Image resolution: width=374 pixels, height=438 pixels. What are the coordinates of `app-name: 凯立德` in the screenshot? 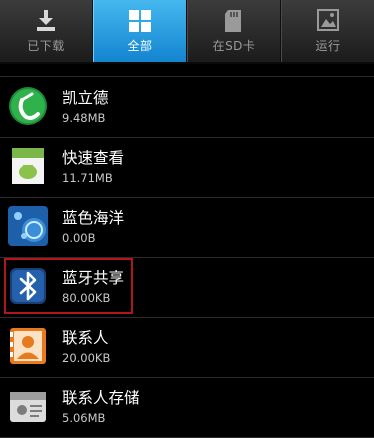 It's located at (85, 98).